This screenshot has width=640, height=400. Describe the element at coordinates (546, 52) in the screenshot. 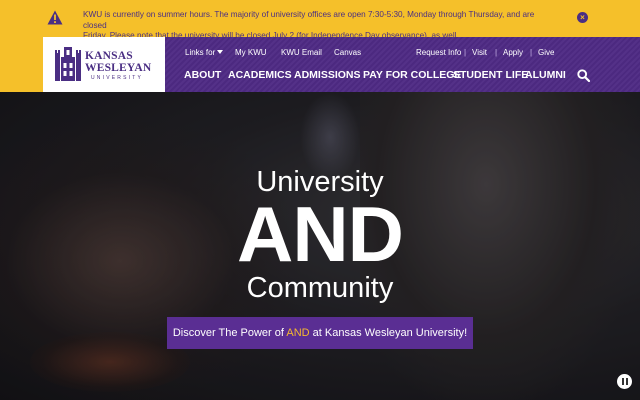

I see `give-link: Give` at that location.